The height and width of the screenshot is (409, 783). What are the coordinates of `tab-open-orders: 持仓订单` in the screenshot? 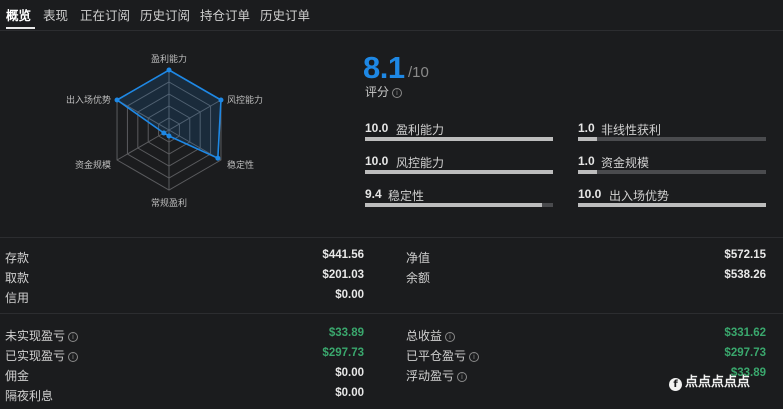 It's located at (225, 14).